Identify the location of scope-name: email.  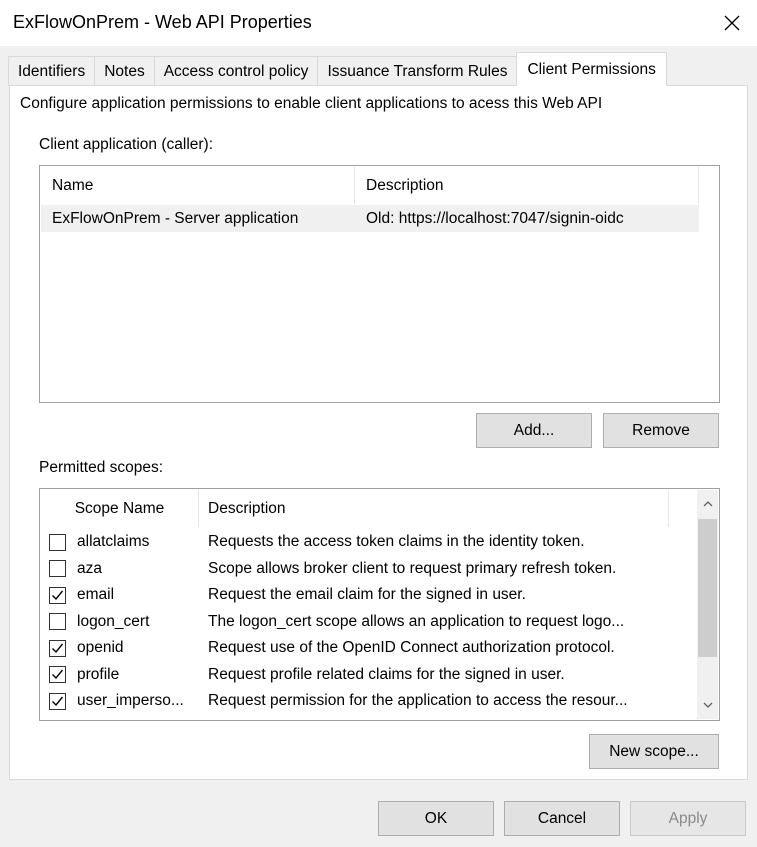
(96, 595).